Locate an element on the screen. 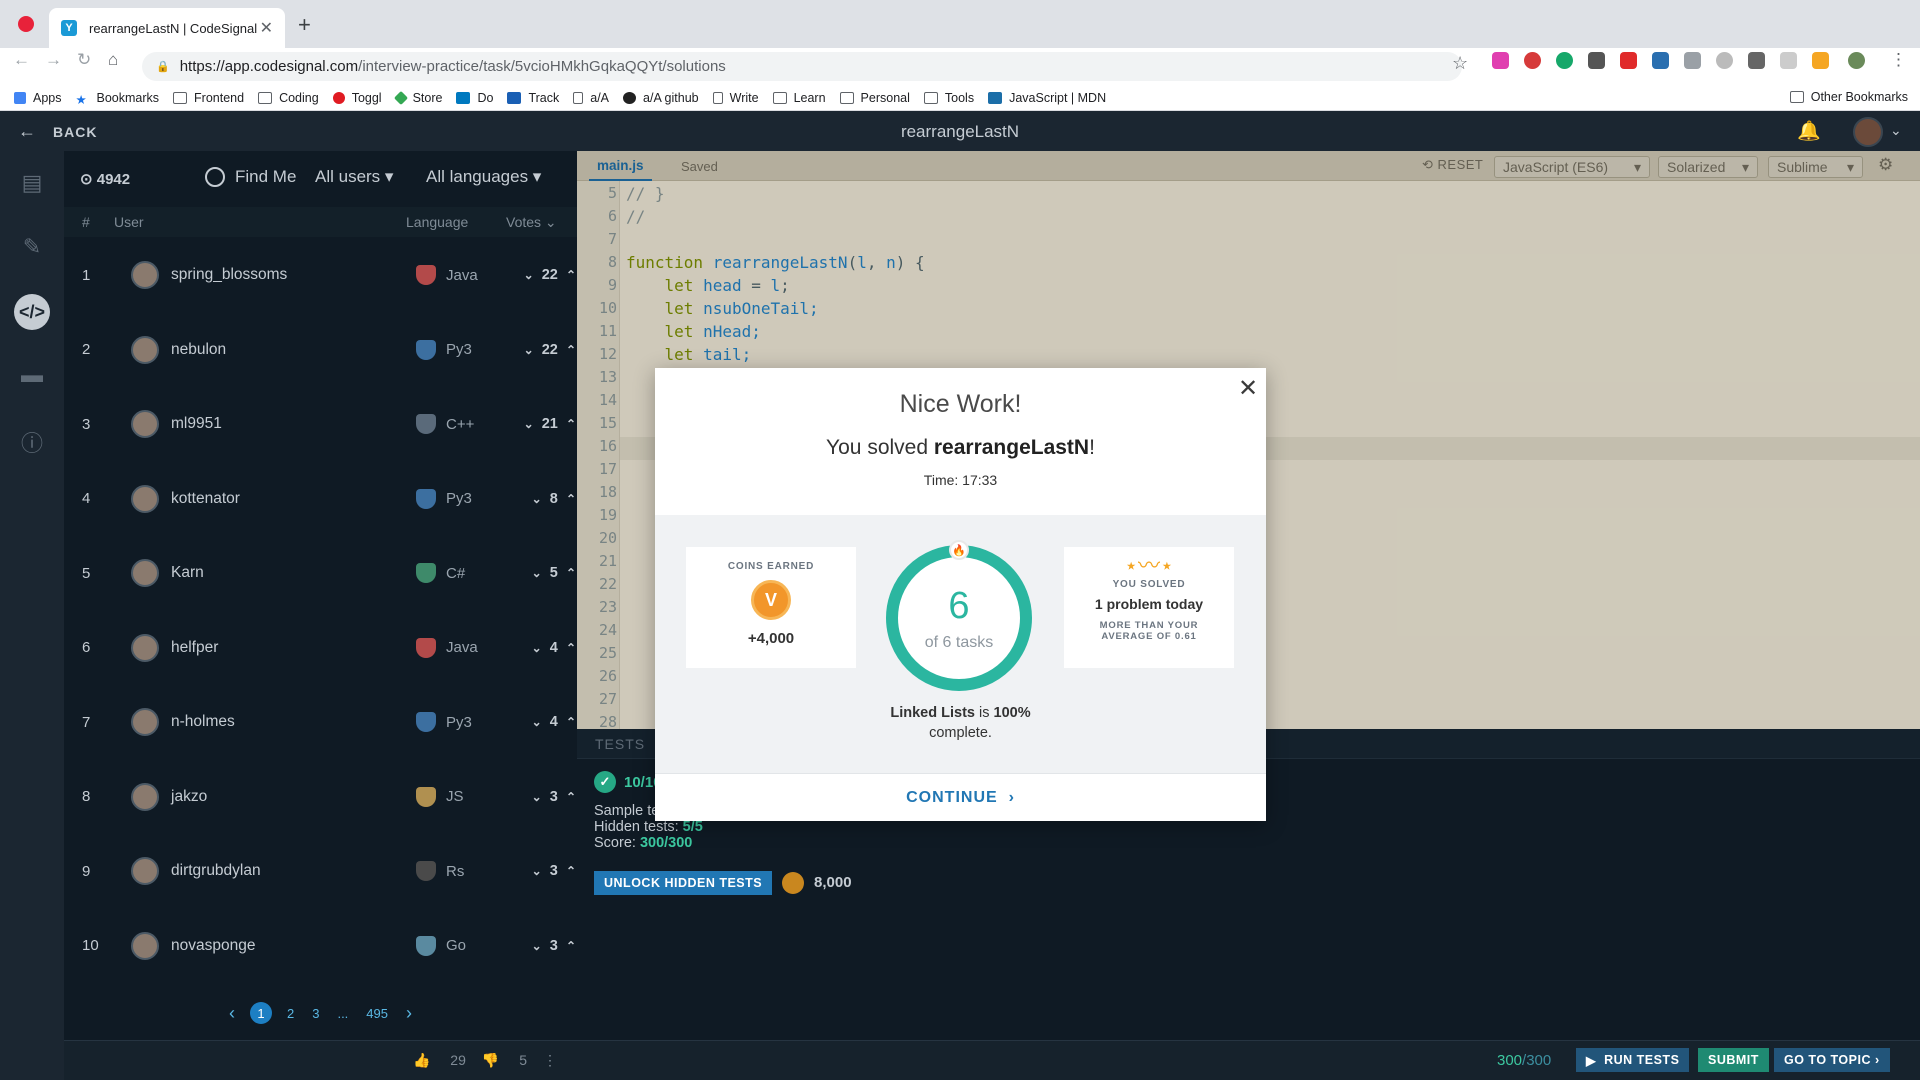 The height and width of the screenshot is (1080, 1920). continue-button: CONTINUE › is located at coordinates (960, 797).